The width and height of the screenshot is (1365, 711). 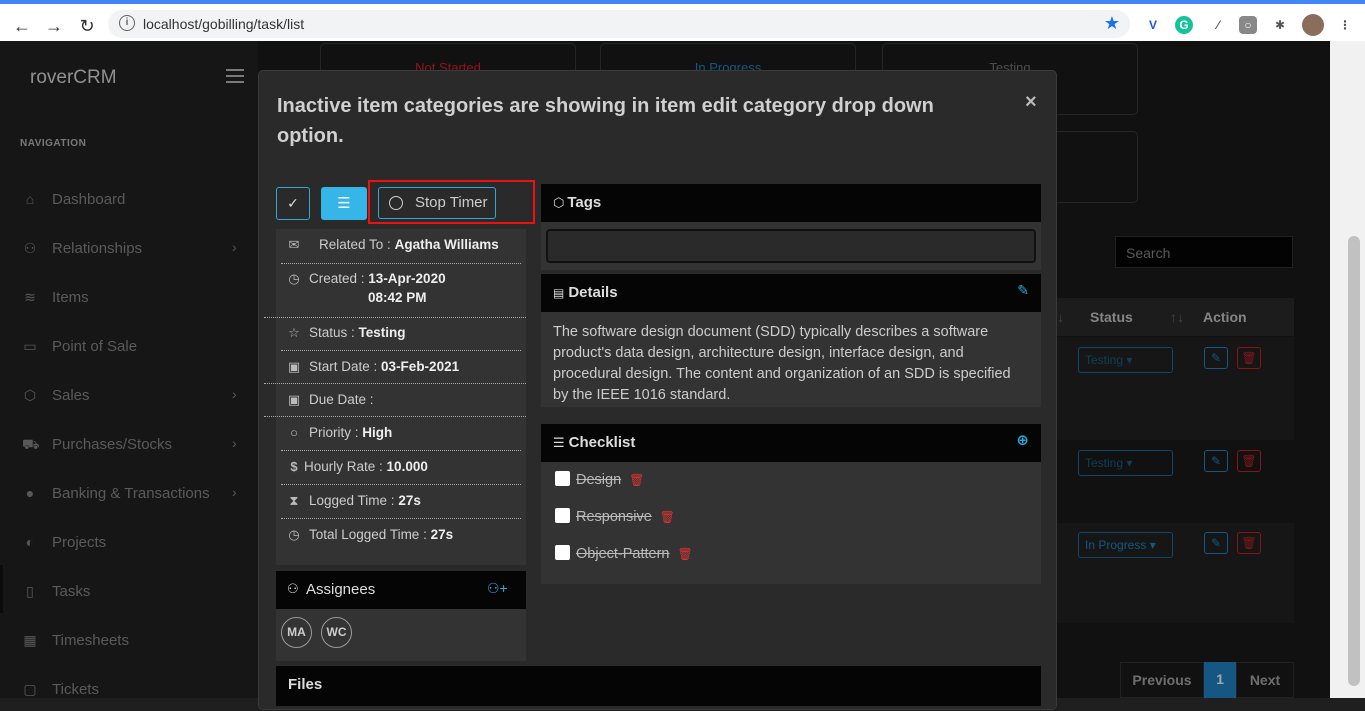 What do you see at coordinates (407, 466) in the screenshot?
I see `hourly-rate-value: 10.000` at bounding box center [407, 466].